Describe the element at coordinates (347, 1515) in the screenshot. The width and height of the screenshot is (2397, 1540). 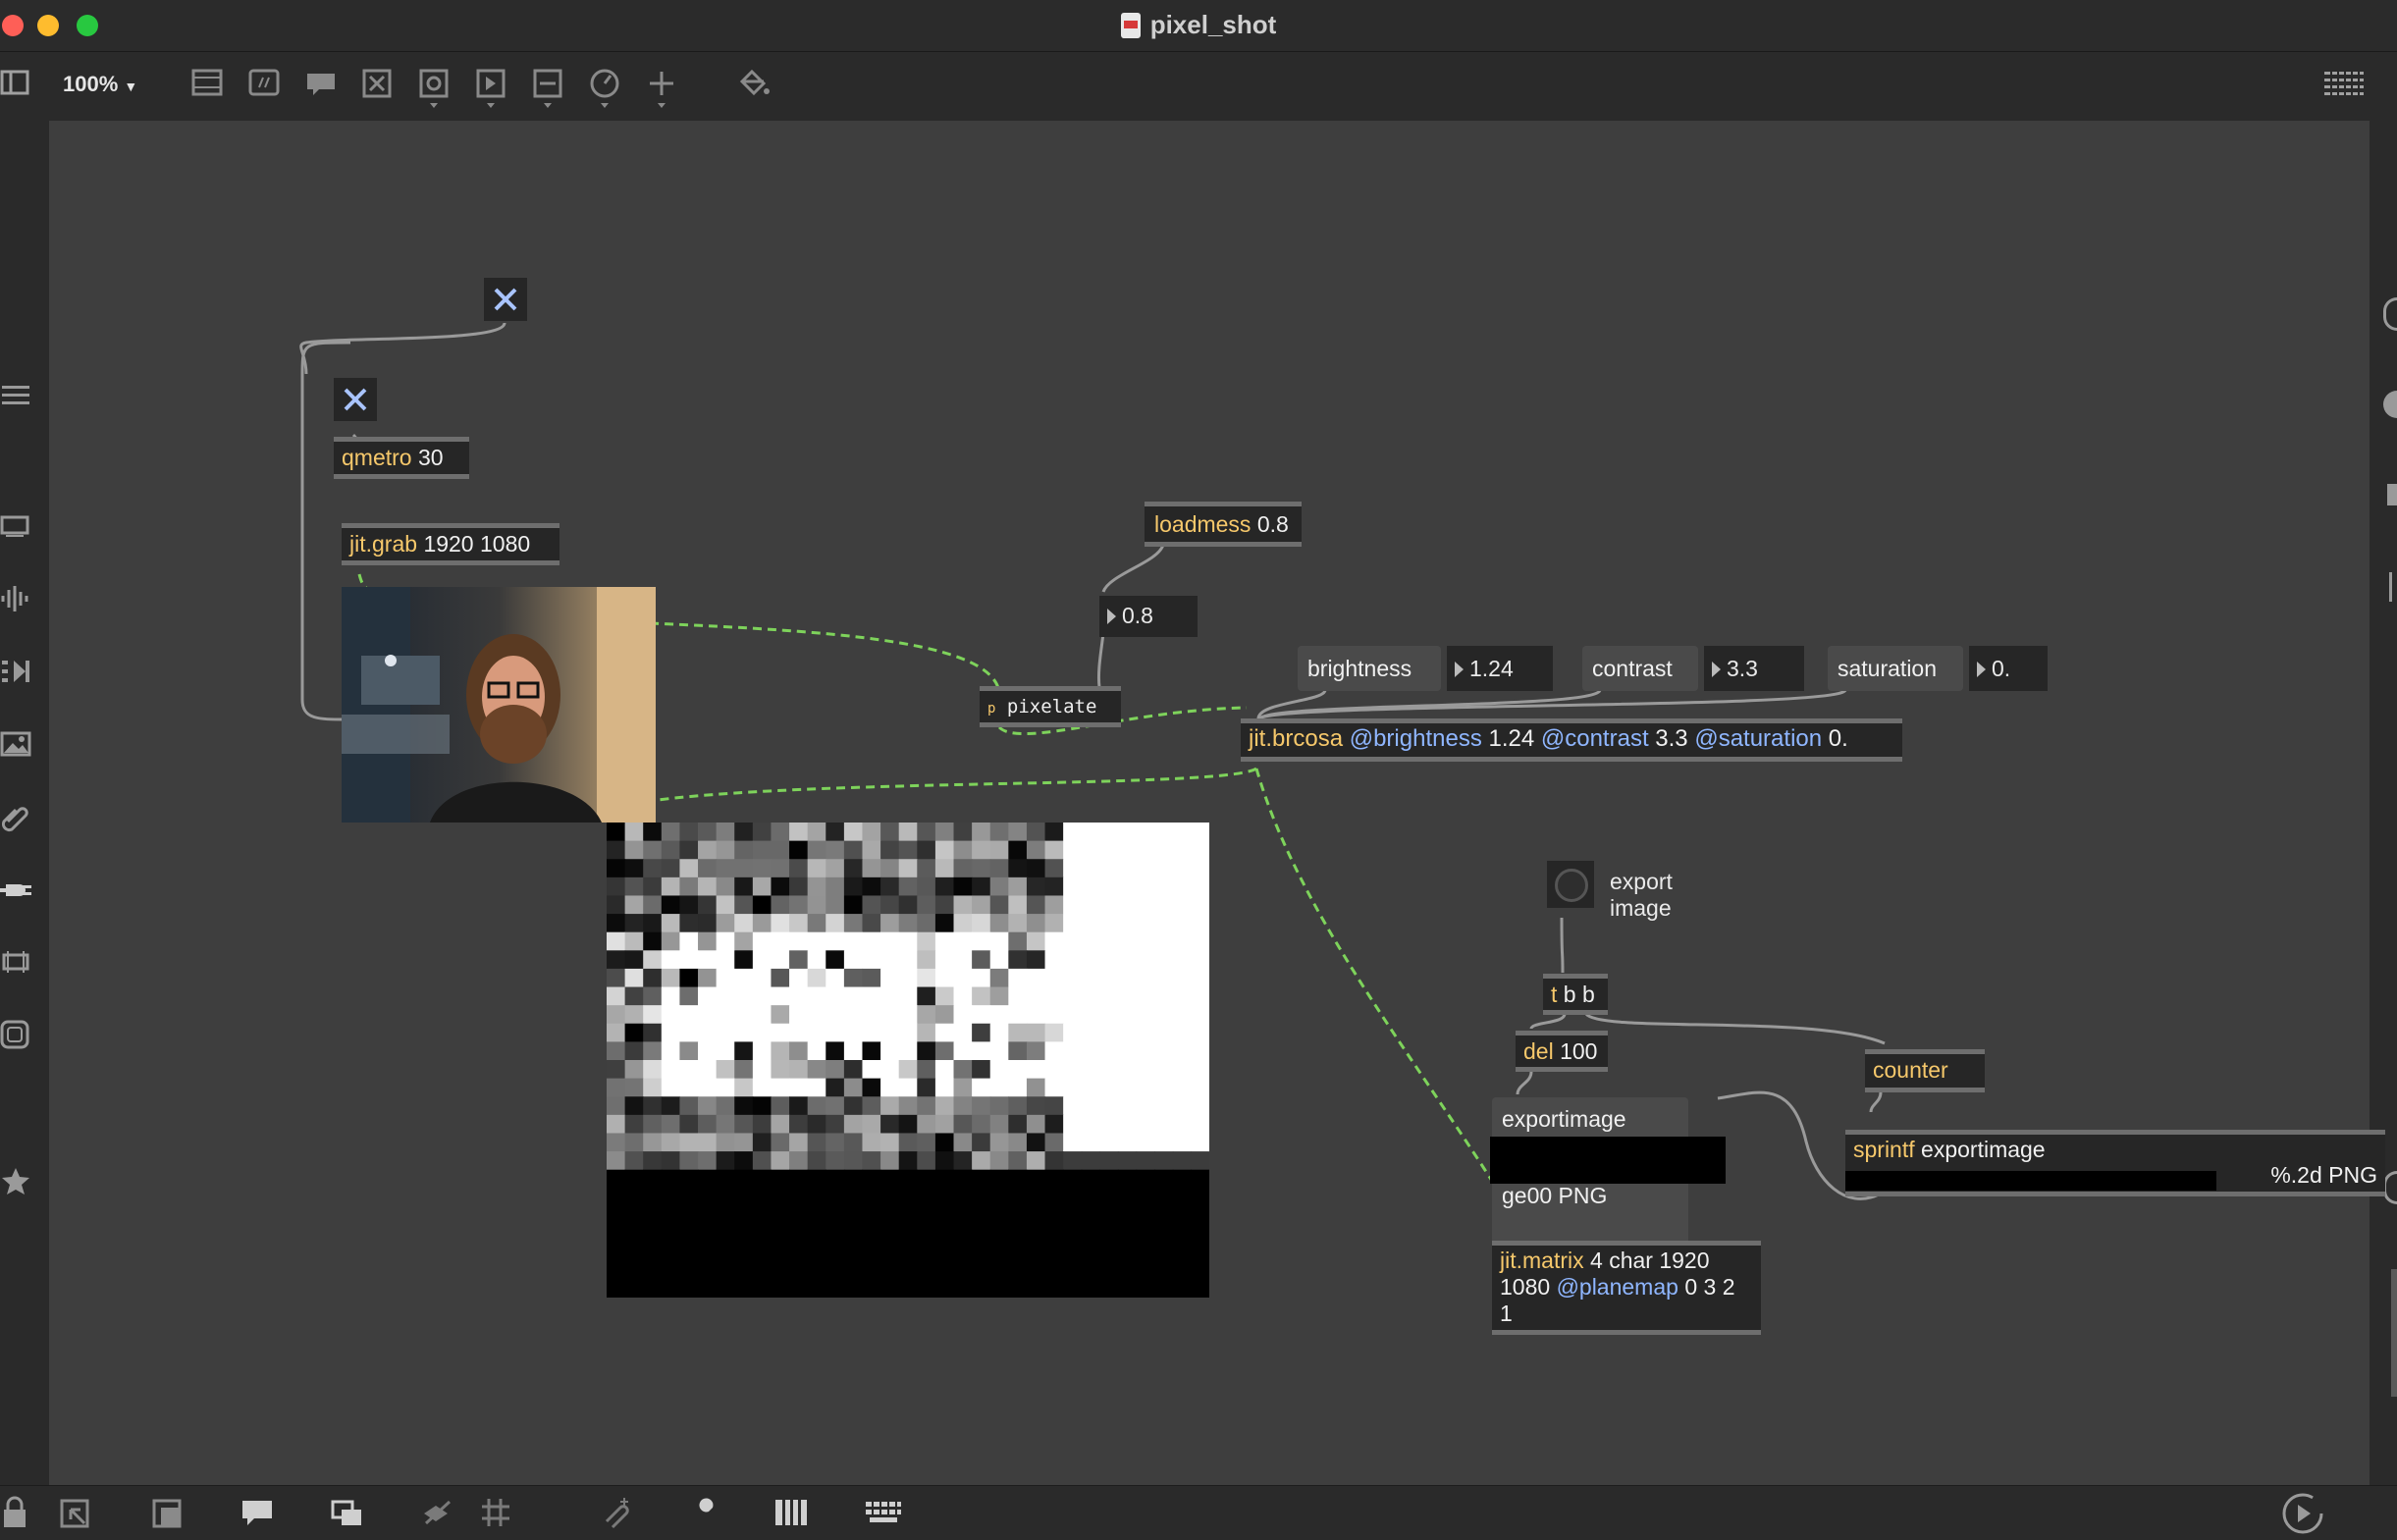
I see `layers-icon` at that location.